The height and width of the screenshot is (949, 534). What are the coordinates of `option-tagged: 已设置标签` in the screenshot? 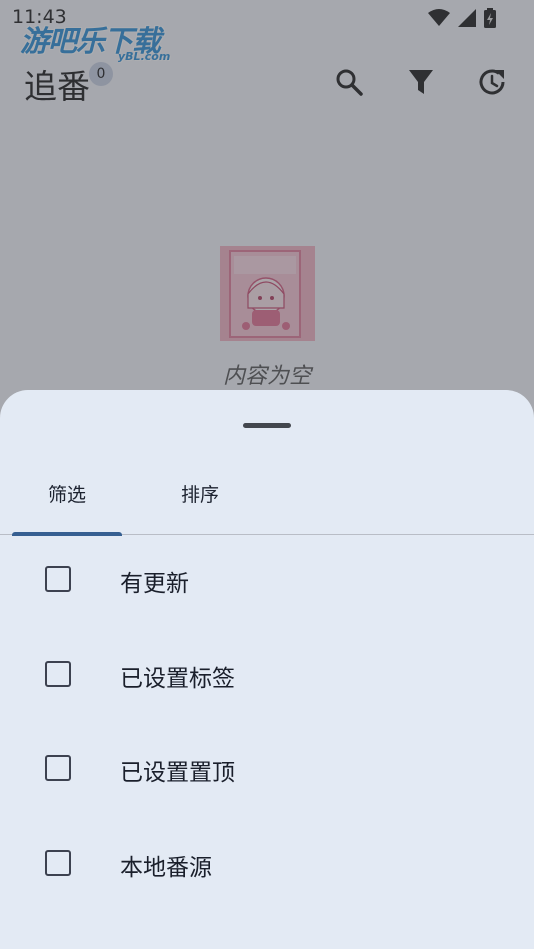 It's located at (267, 676).